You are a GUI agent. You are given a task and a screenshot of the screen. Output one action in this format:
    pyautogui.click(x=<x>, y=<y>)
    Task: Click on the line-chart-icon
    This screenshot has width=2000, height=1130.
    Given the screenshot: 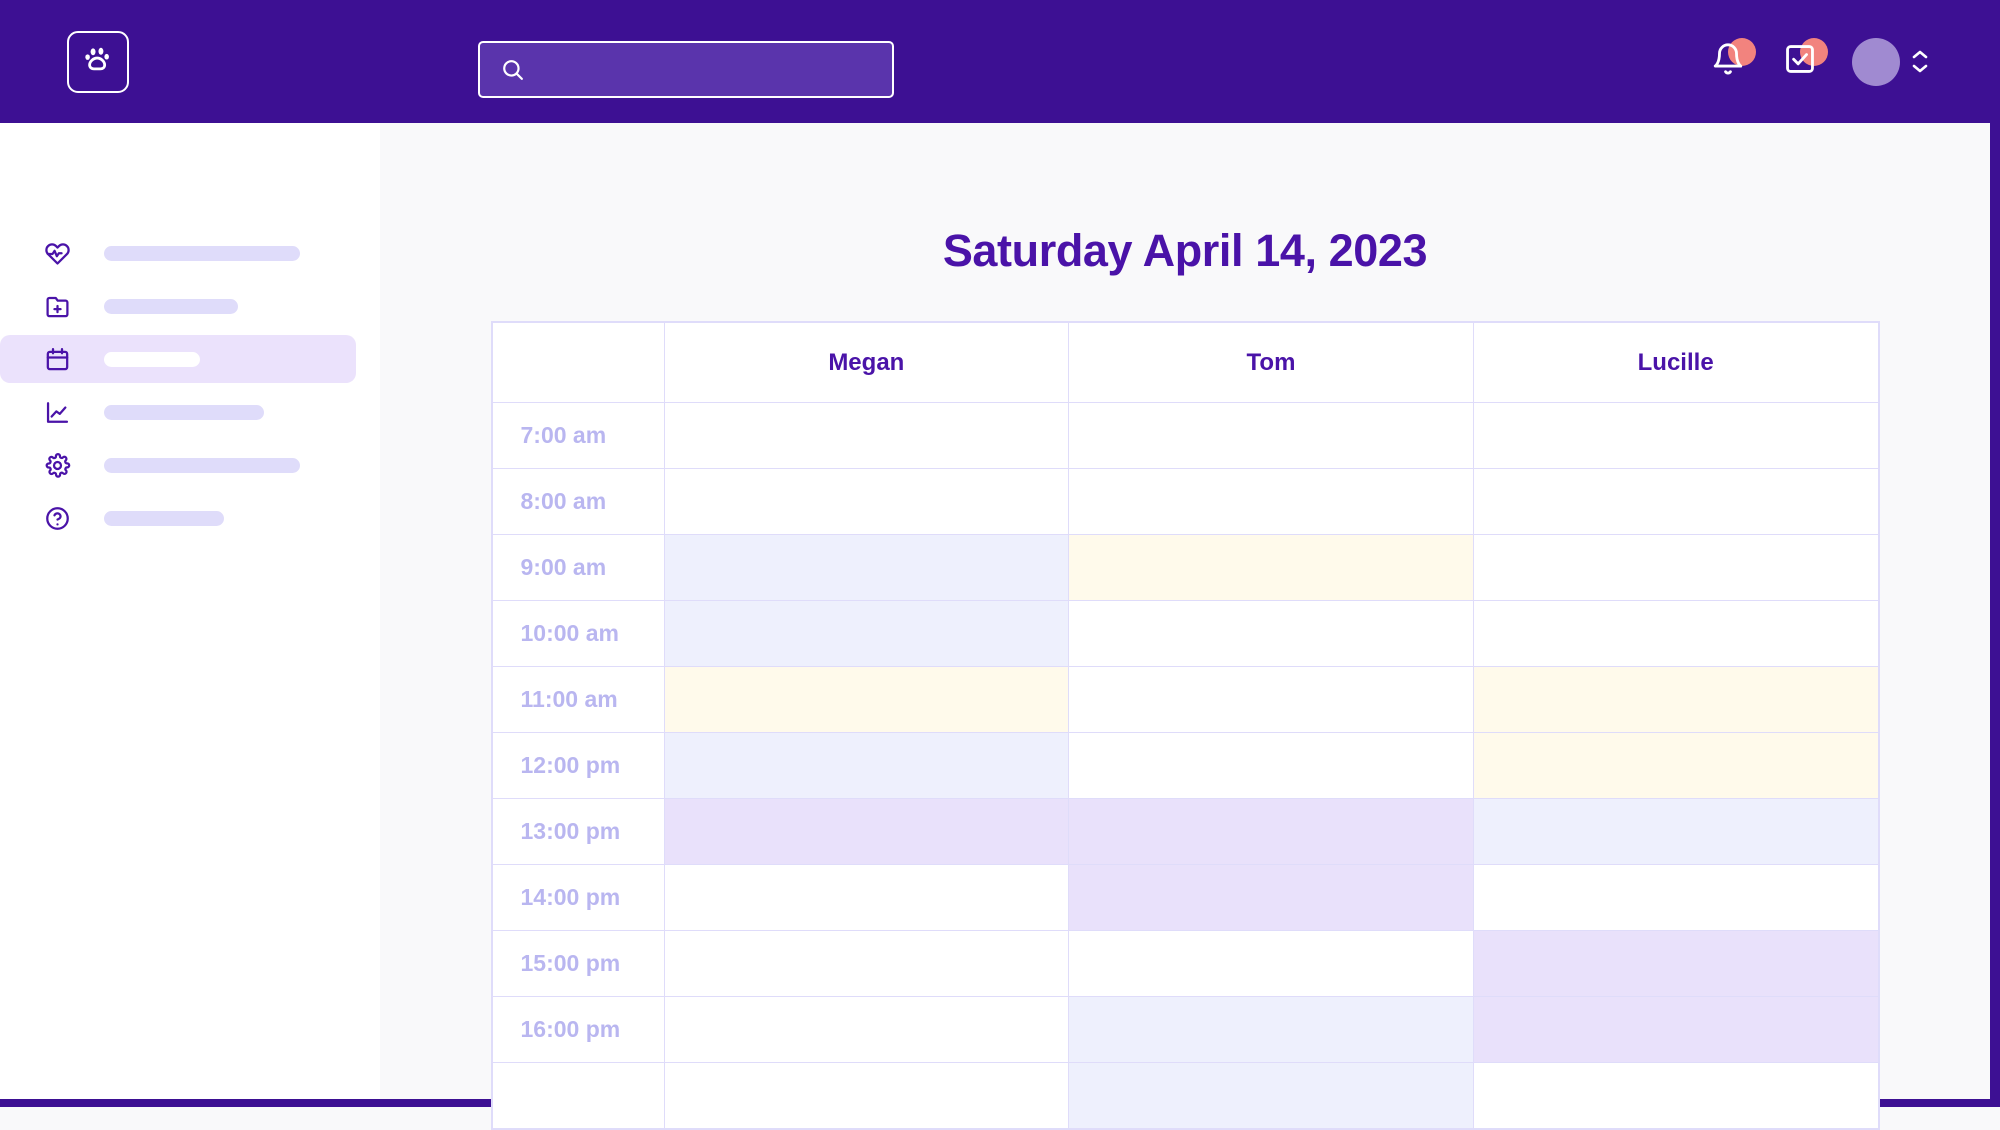 What is the action you would take?
    pyautogui.click(x=61, y=412)
    